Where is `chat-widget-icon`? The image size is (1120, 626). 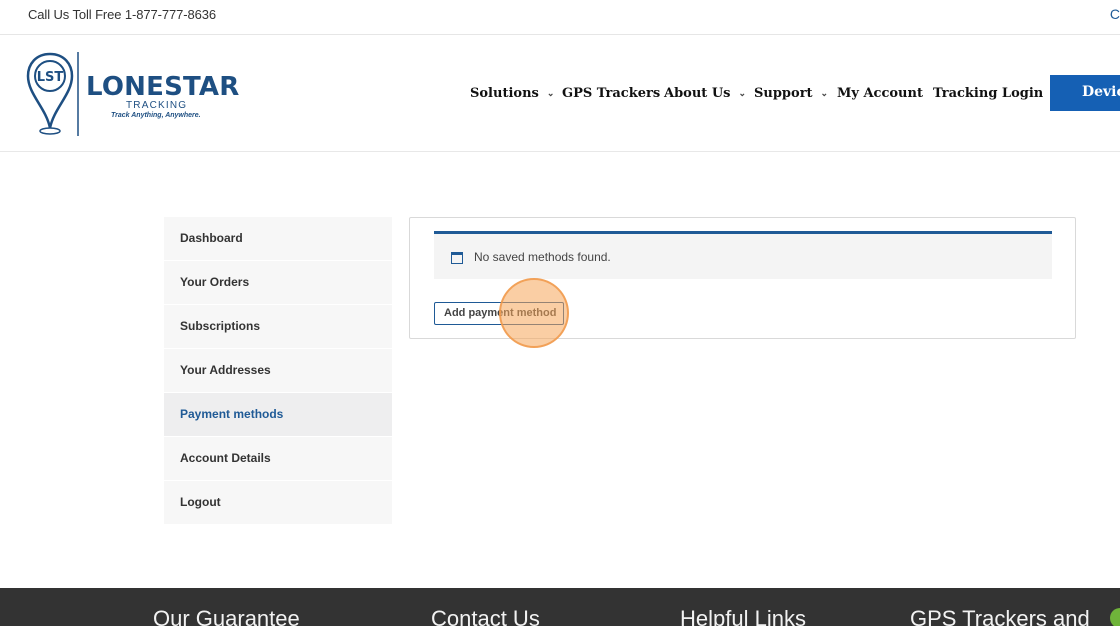 chat-widget-icon is located at coordinates (1115, 617).